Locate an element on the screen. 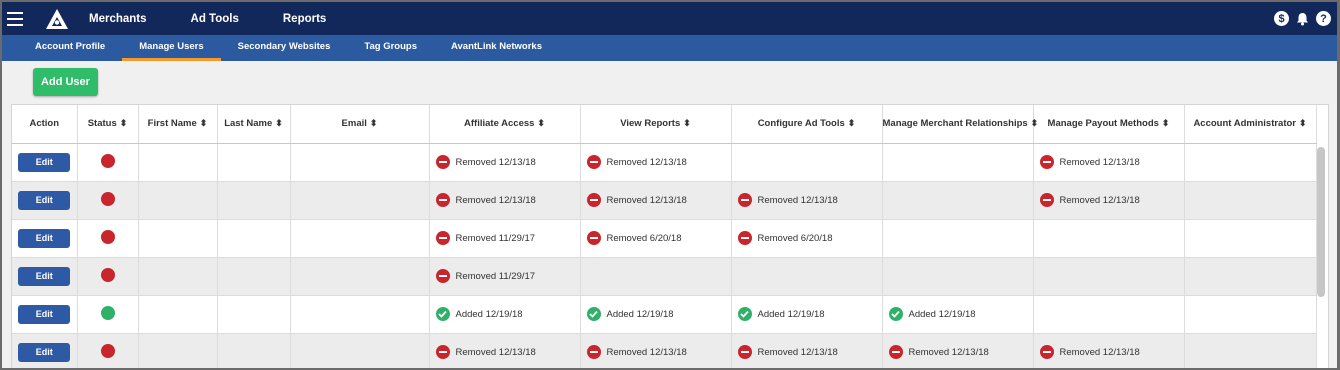 The height and width of the screenshot is (370, 1340). dollar-icon: $ is located at coordinates (1281, 18).